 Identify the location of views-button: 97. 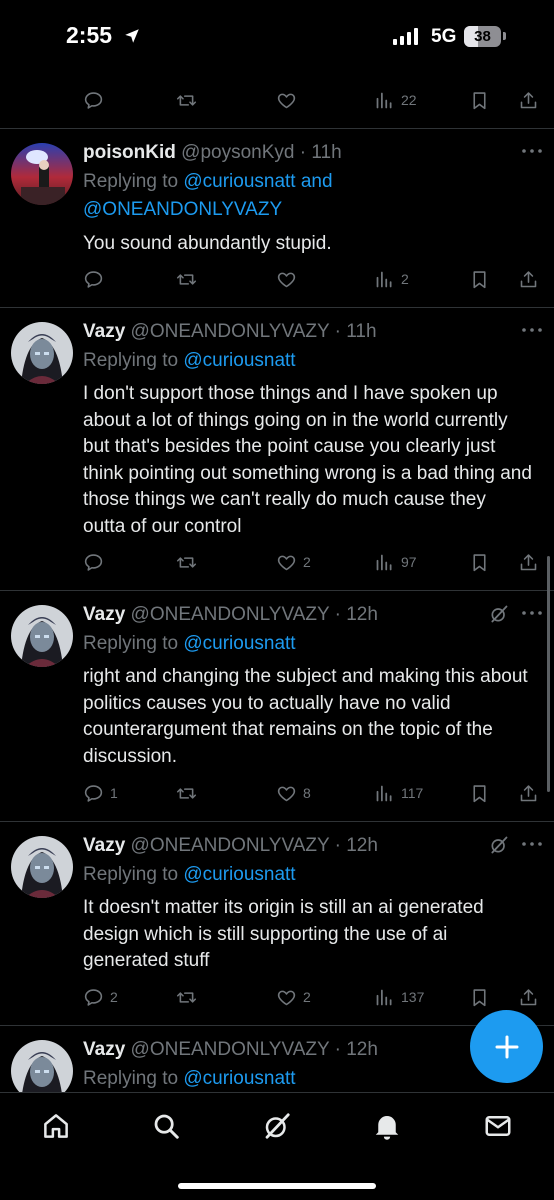
(395, 562).